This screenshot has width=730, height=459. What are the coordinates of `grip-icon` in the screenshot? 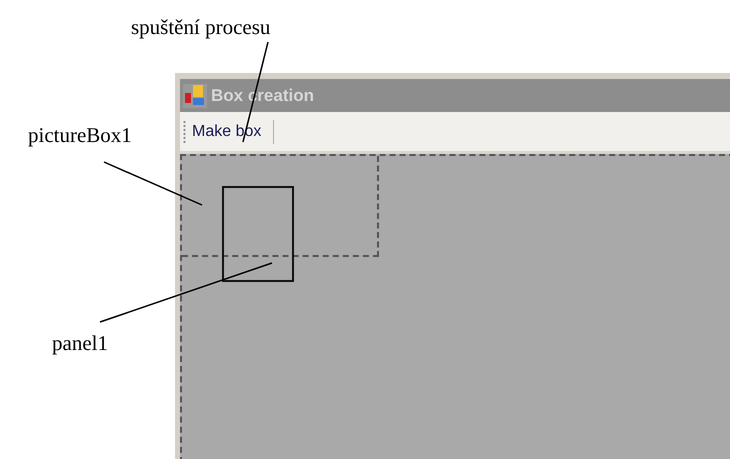 It's located at (184, 131).